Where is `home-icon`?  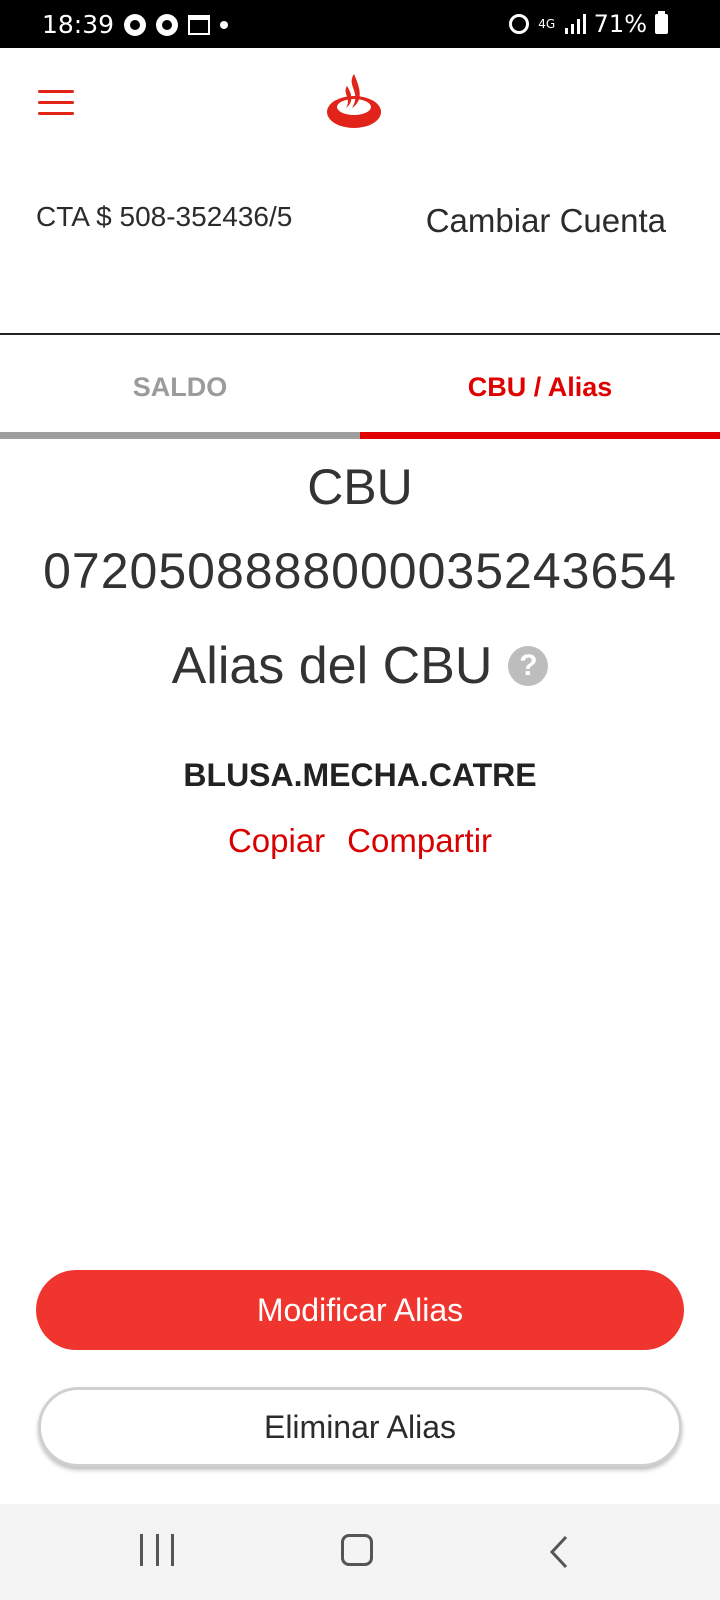
home-icon is located at coordinates (357, 1550).